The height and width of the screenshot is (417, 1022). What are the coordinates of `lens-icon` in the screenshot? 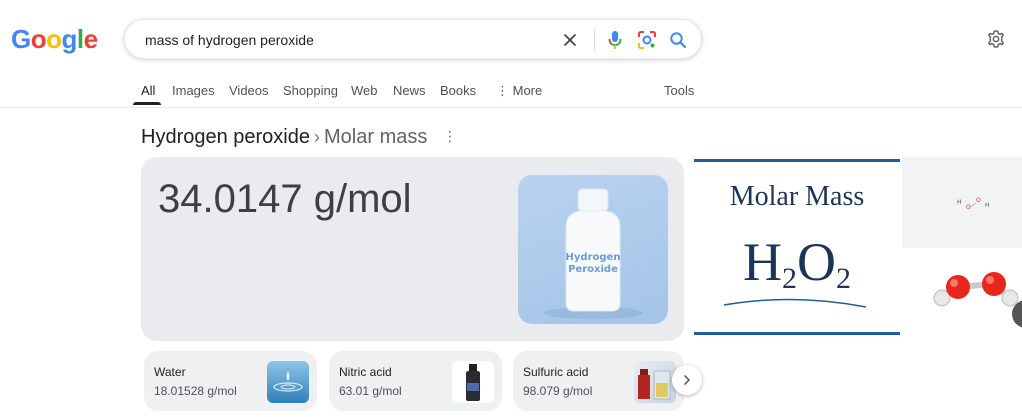 It's located at (647, 40).